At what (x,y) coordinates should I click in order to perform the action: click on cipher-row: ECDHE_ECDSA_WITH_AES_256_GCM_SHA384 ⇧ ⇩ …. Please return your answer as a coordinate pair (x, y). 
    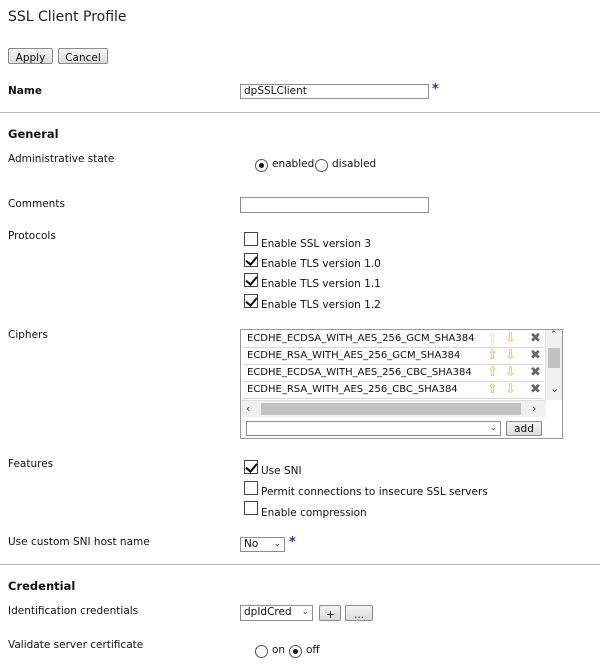
    Looking at the image, I should click on (393, 339).